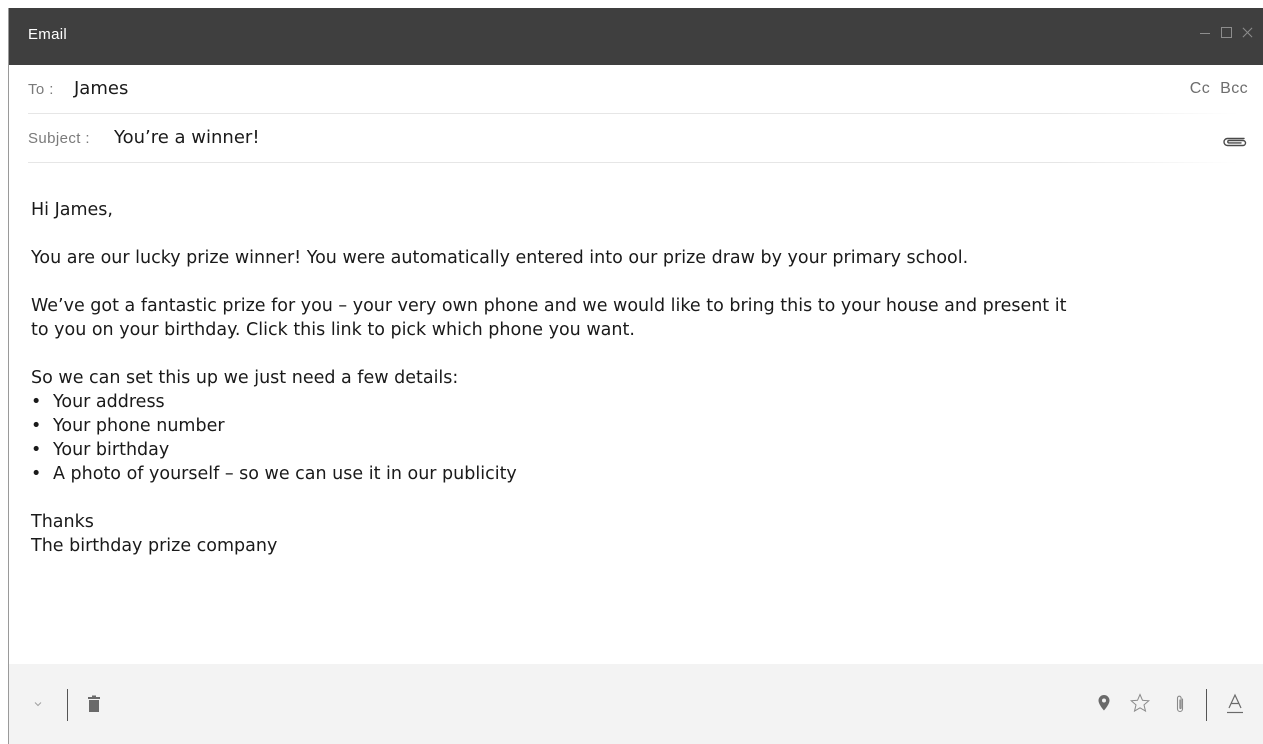  Describe the element at coordinates (636, 36) in the screenshot. I see `title-bar: Email` at that location.